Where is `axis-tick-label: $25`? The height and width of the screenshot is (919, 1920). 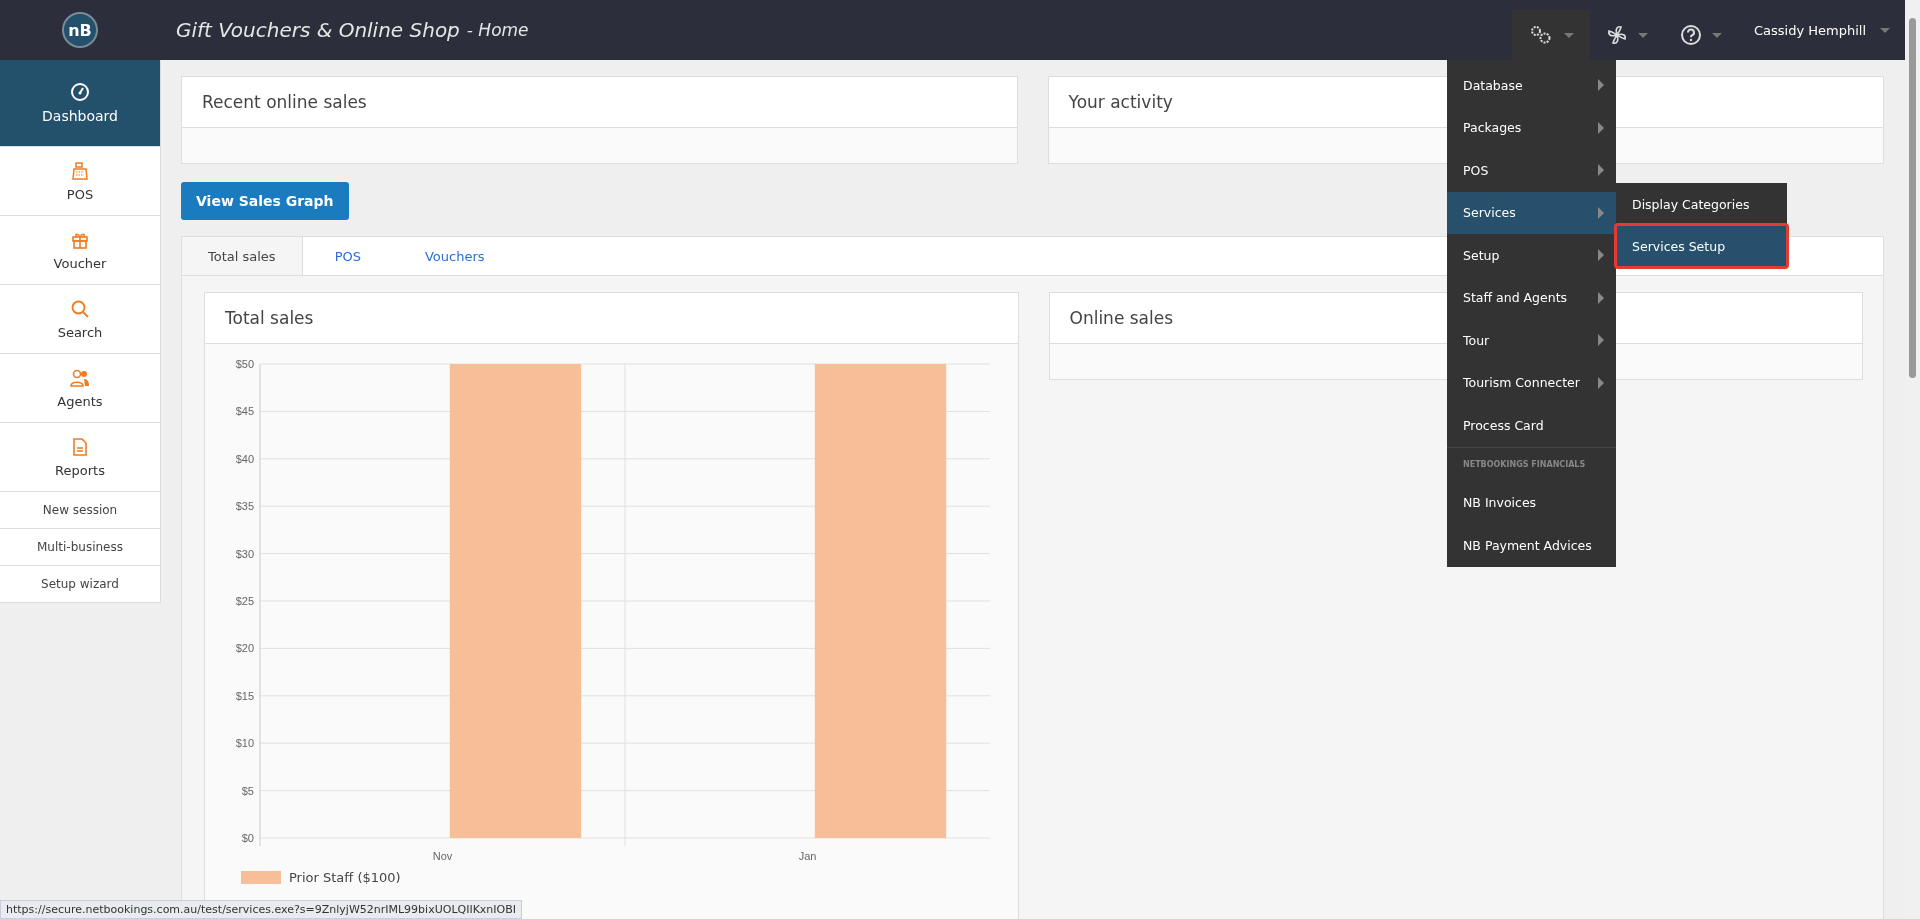
axis-tick-label: $25 is located at coordinates (244, 601).